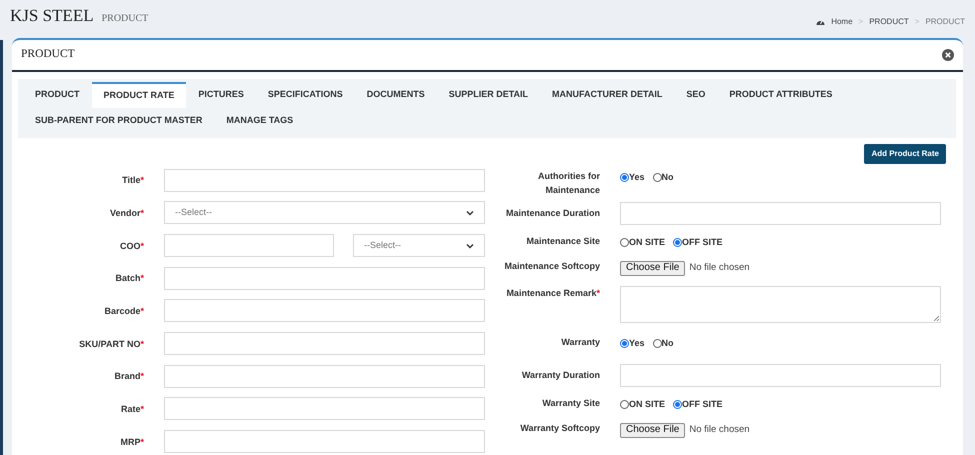 This screenshot has height=455, width=975. Describe the element at coordinates (139, 95) in the screenshot. I see `tab: PRODUCT RATE` at that location.